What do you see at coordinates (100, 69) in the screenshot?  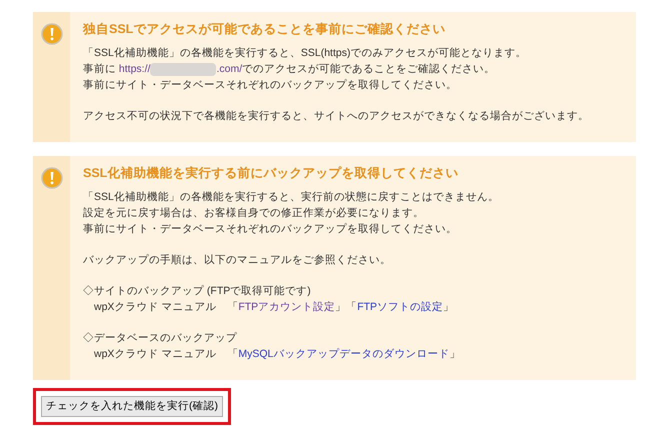 I see `notice-text: 事前に` at bounding box center [100, 69].